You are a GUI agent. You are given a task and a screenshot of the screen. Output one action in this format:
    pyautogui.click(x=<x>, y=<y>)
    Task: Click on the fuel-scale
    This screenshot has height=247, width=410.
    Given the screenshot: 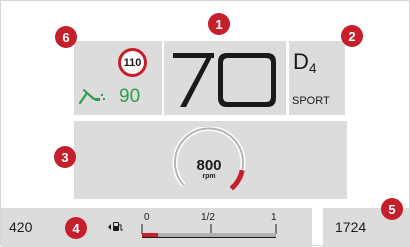 What is the action you would take?
    pyautogui.click(x=209, y=231)
    